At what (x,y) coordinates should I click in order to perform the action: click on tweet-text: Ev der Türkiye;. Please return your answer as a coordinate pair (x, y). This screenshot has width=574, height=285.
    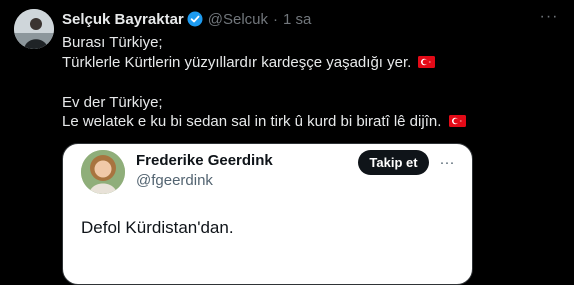
    Looking at the image, I should click on (112, 102).